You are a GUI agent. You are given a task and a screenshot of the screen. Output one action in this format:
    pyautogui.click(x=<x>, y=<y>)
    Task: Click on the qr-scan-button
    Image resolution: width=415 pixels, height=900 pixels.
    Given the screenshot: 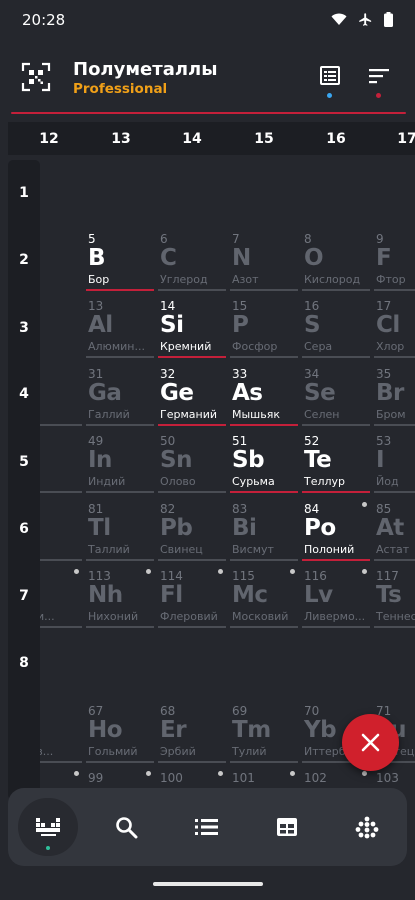 What is the action you would take?
    pyautogui.click(x=36, y=77)
    